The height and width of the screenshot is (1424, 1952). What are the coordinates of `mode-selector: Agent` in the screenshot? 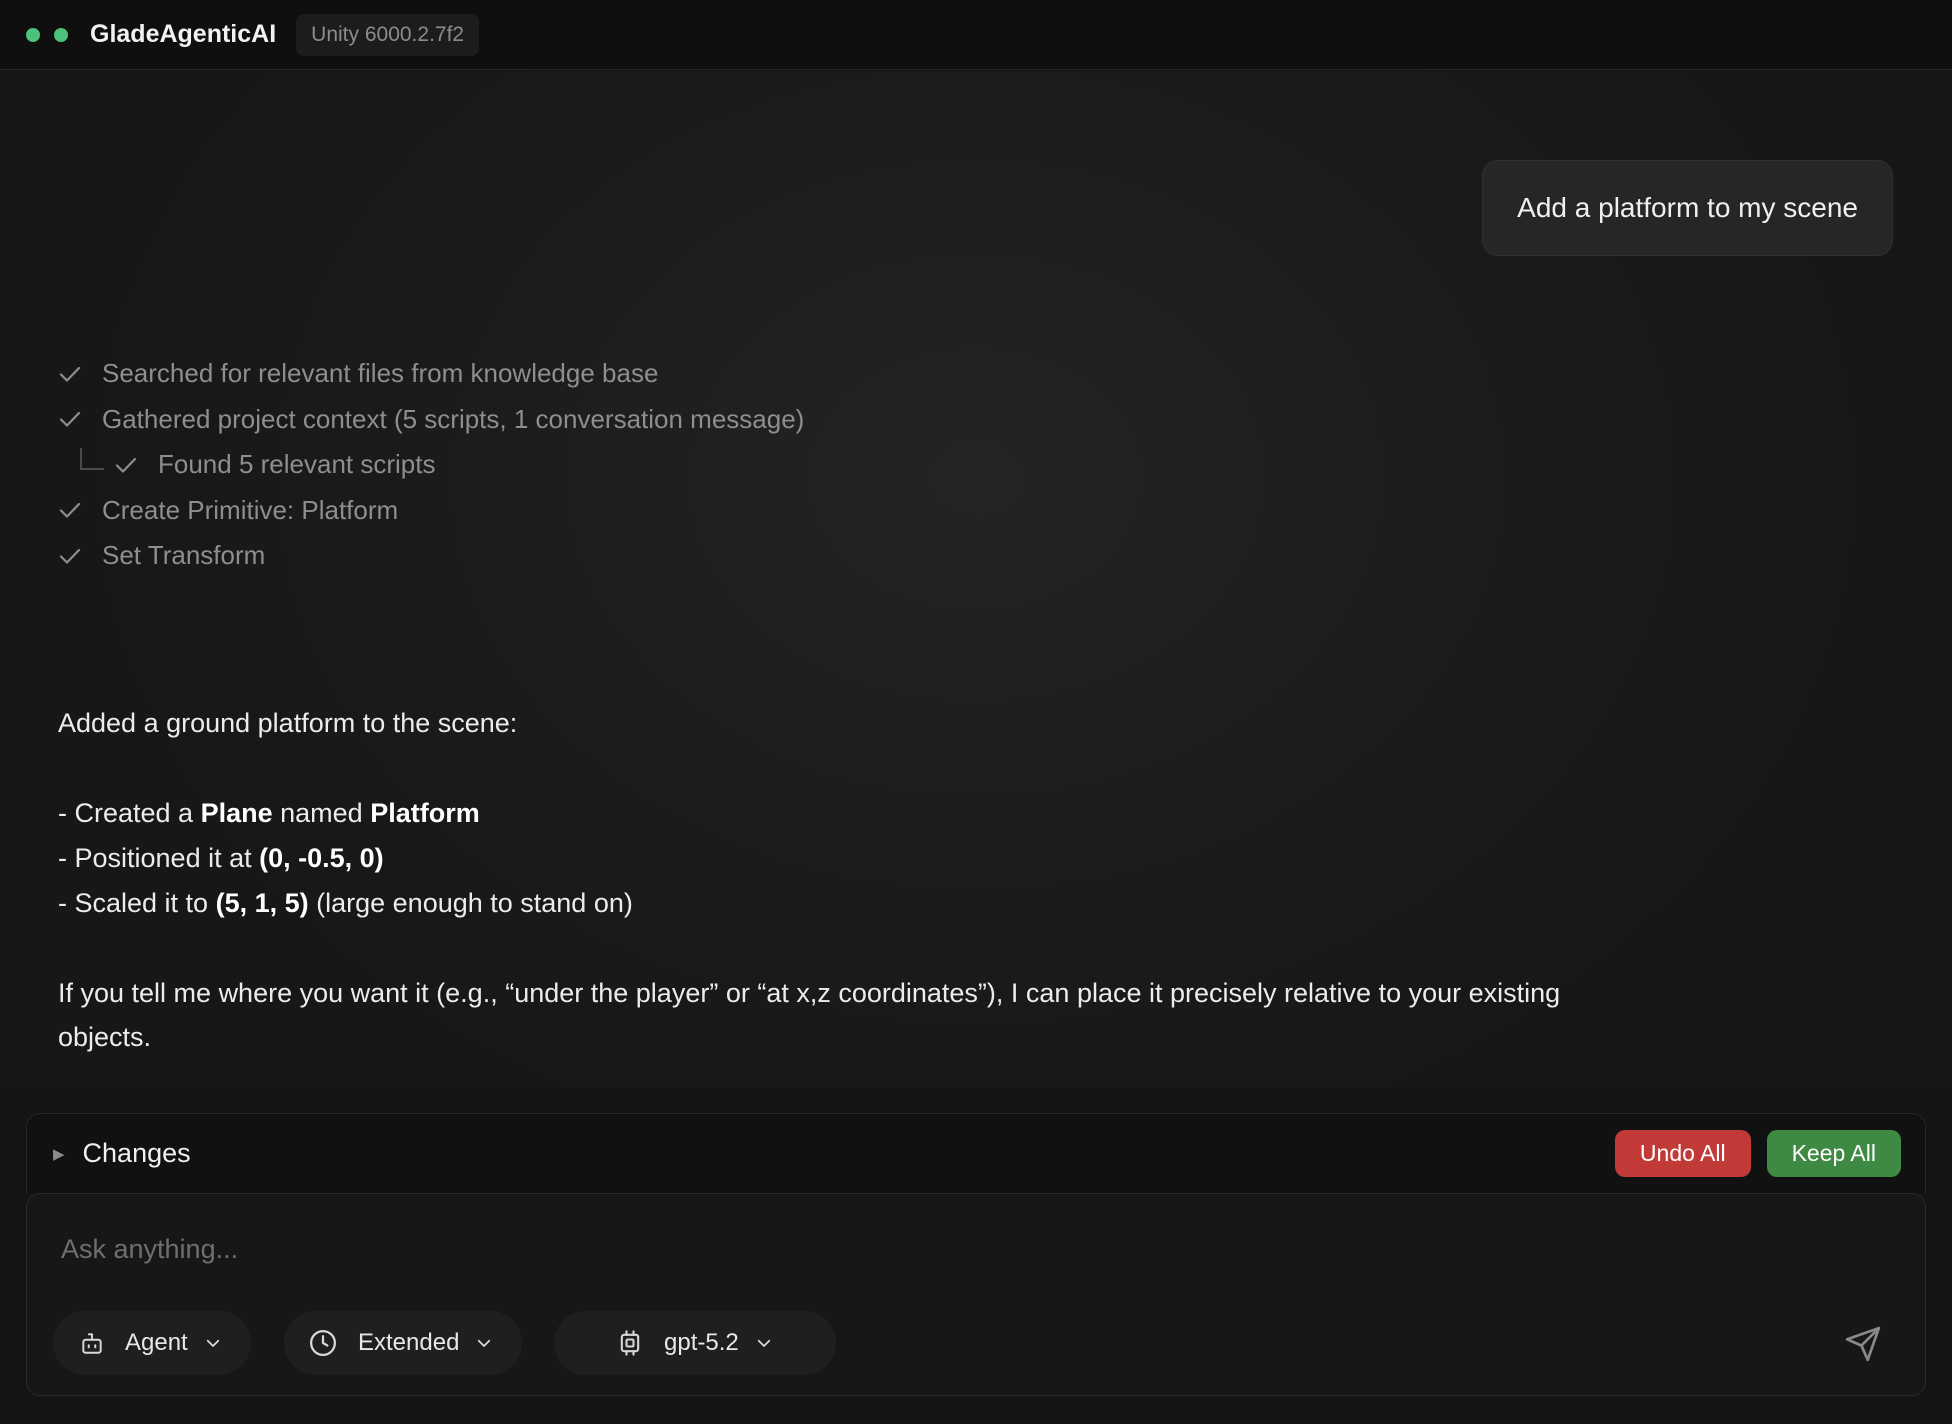 It's located at (152, 1343).